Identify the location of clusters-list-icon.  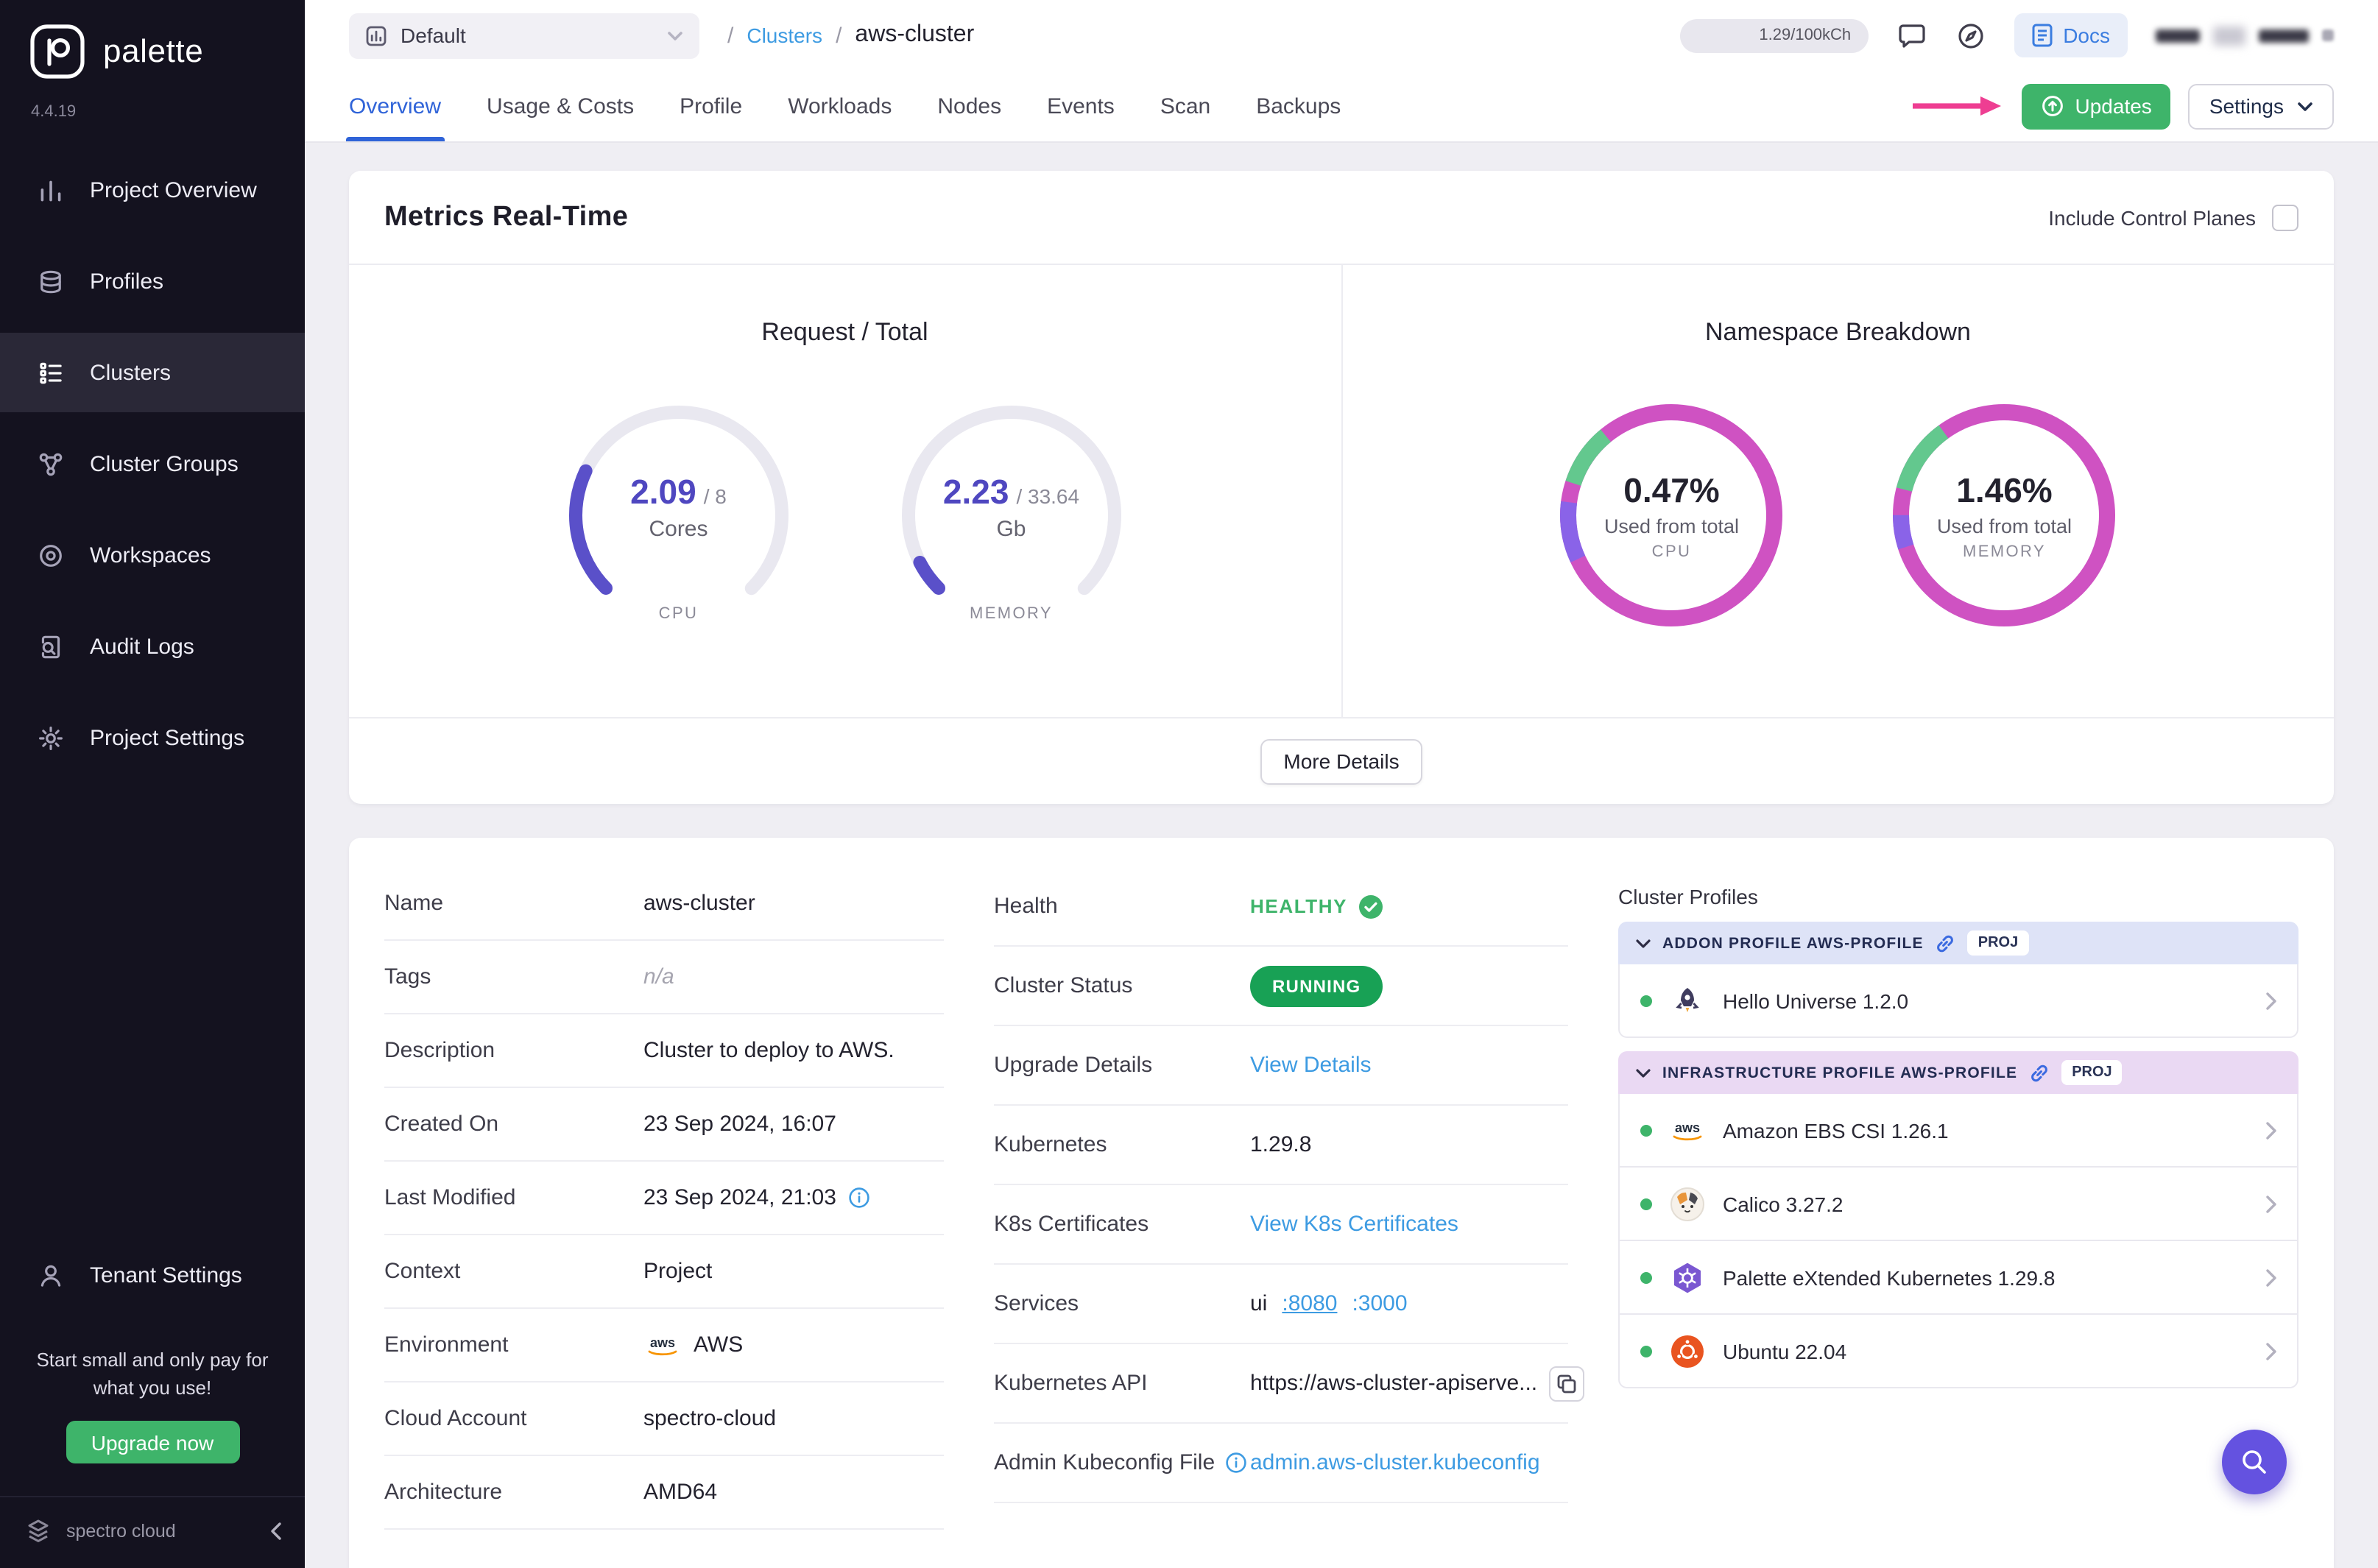
(51, 373).